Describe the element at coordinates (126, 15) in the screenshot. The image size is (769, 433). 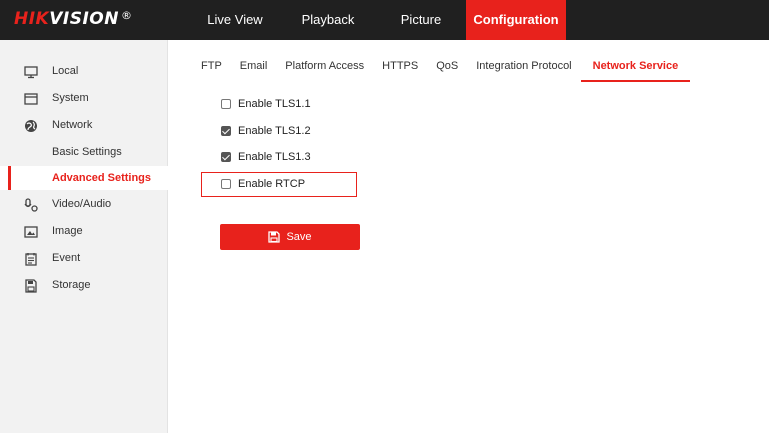
I see `registered-mark: ®` at that location.